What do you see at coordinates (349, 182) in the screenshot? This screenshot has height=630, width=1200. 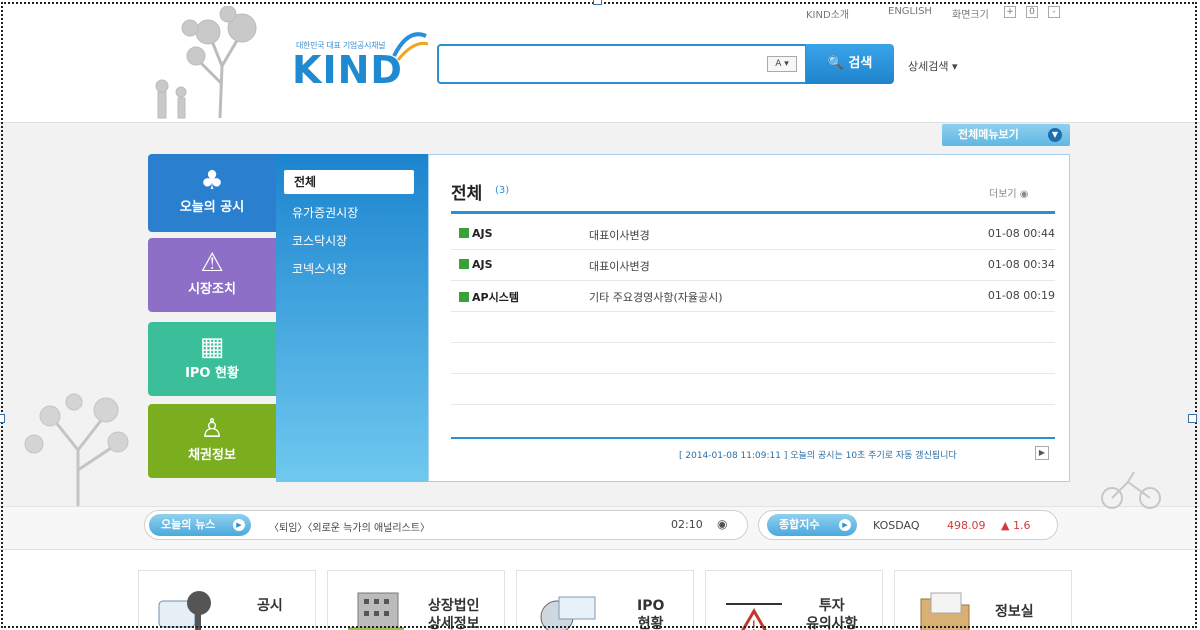 I see `submenu-item-all: 전체` at bounding box center [349, 182].